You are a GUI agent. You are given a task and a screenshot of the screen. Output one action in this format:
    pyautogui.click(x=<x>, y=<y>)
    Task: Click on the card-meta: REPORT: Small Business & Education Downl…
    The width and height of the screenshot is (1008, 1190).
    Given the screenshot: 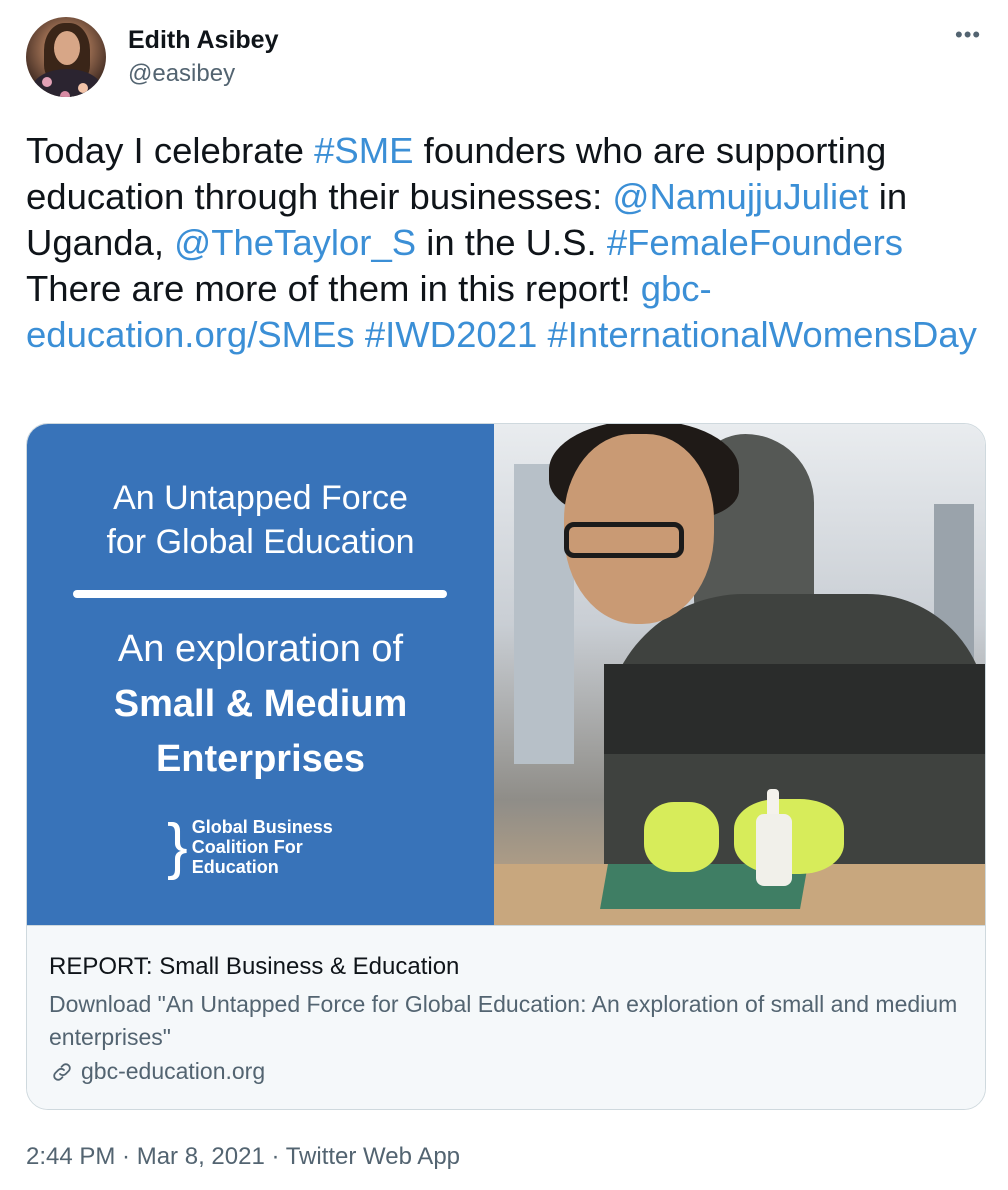 What is the action you would take?
    pyautogui.click(x=506, y=1017)
    